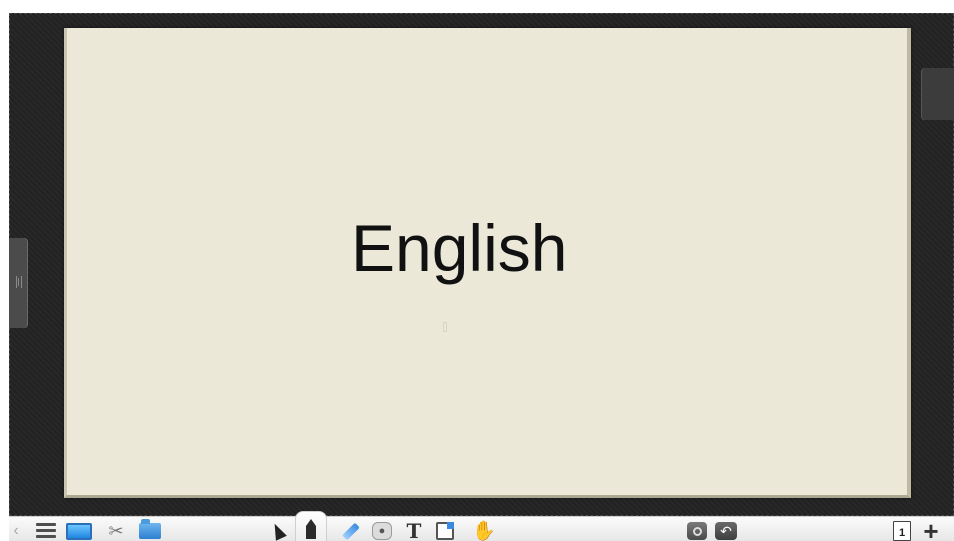 The width and height of the screenshot is (954, 541). I want to click on shape-tool-button, so click(445, 530).